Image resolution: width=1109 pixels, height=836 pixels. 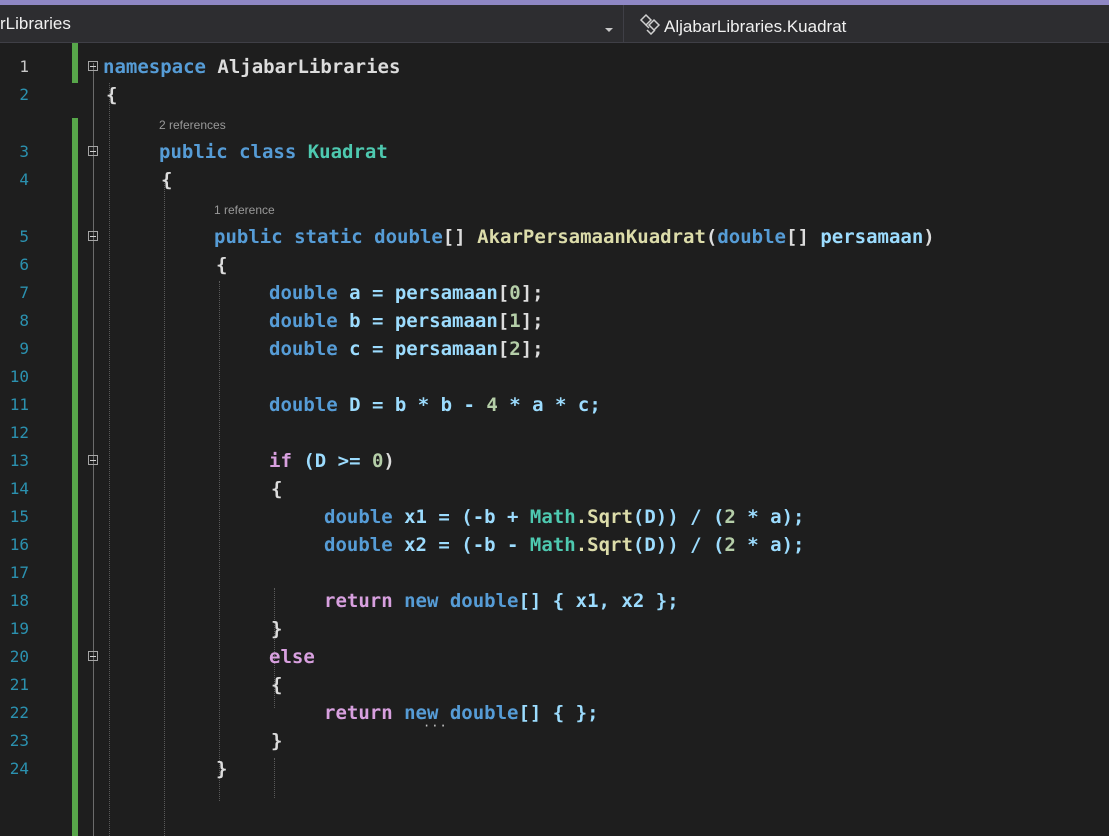 I want to click on navigation-bar: rLibraries AljabarLibraries.Kuadrat, so click(x=554, y=24).